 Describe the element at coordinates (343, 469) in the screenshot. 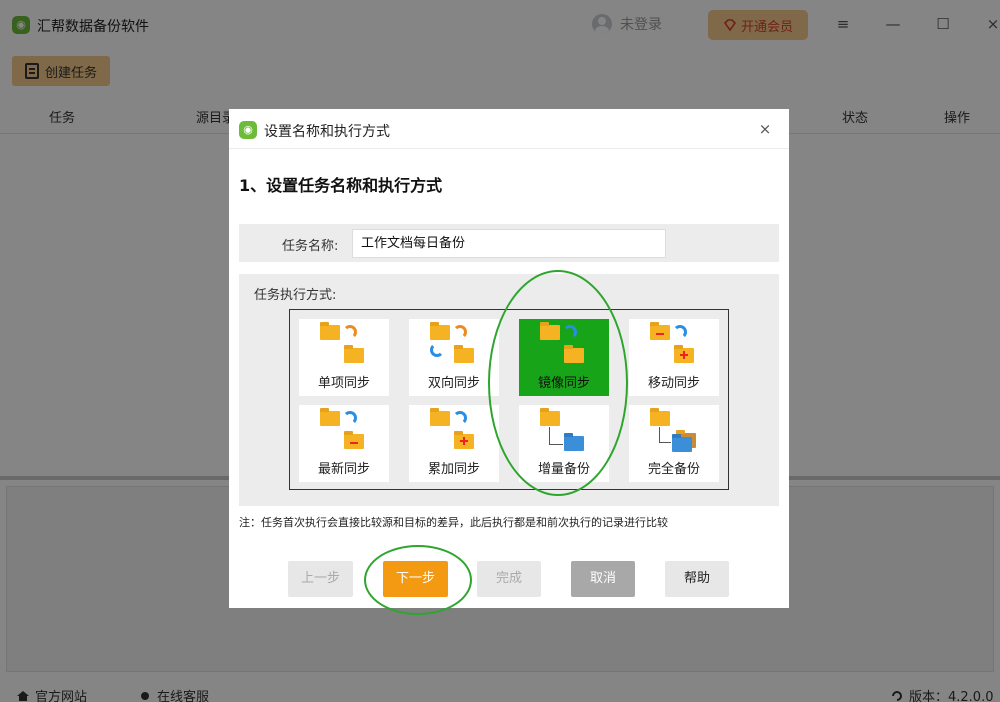

I see `mode-label: 最新同步` at that location.